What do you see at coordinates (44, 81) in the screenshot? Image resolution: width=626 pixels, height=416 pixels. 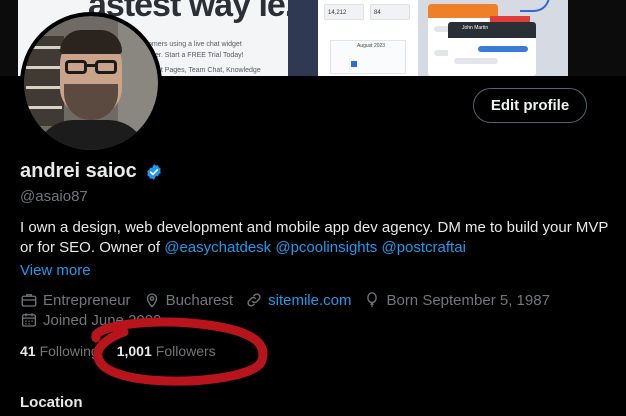 I see `avatar-bookshelf` at bounding box center [44, 81].